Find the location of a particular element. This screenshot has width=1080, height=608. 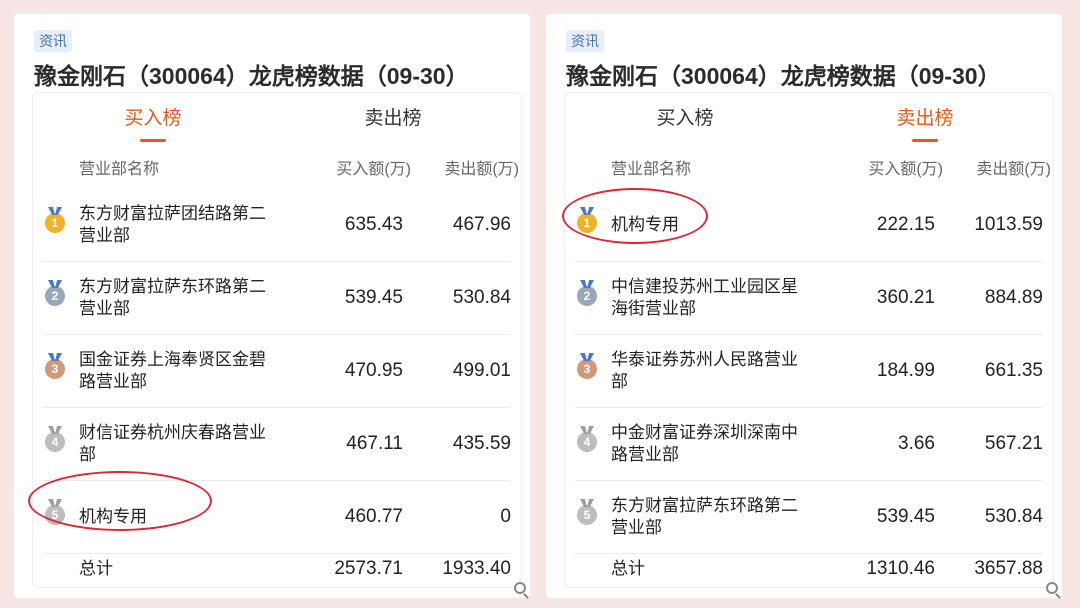

sell-amount: 884.89 is located at coordinates (1013, 297).